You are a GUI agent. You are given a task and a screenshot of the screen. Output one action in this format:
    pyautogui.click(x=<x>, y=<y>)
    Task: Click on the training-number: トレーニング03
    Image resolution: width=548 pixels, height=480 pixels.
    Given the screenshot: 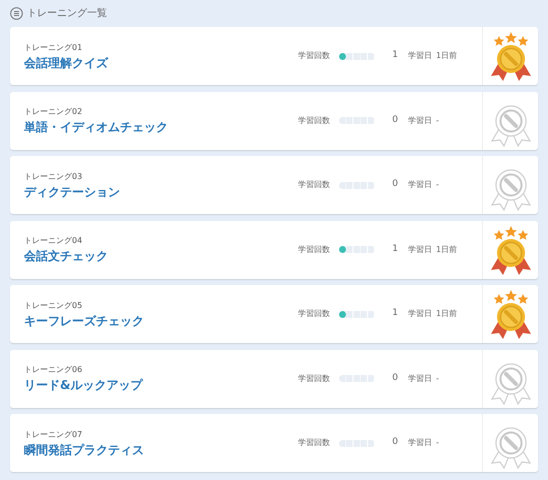 What is the action you would take?
    pyautogui.click(x=54, y=176)
    